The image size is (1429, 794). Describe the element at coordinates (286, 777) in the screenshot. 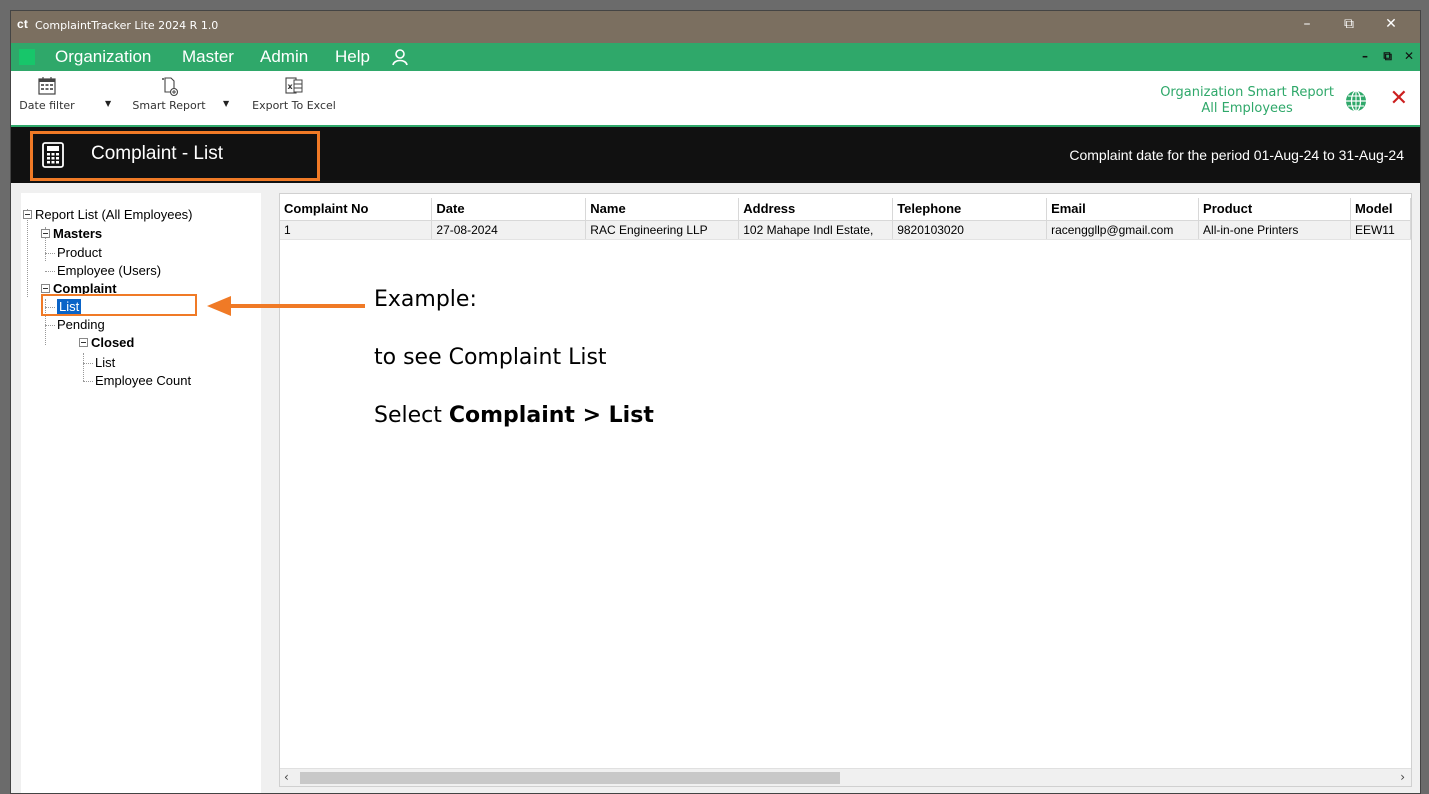

I see `scroll-left-icon: ‹` at that location.